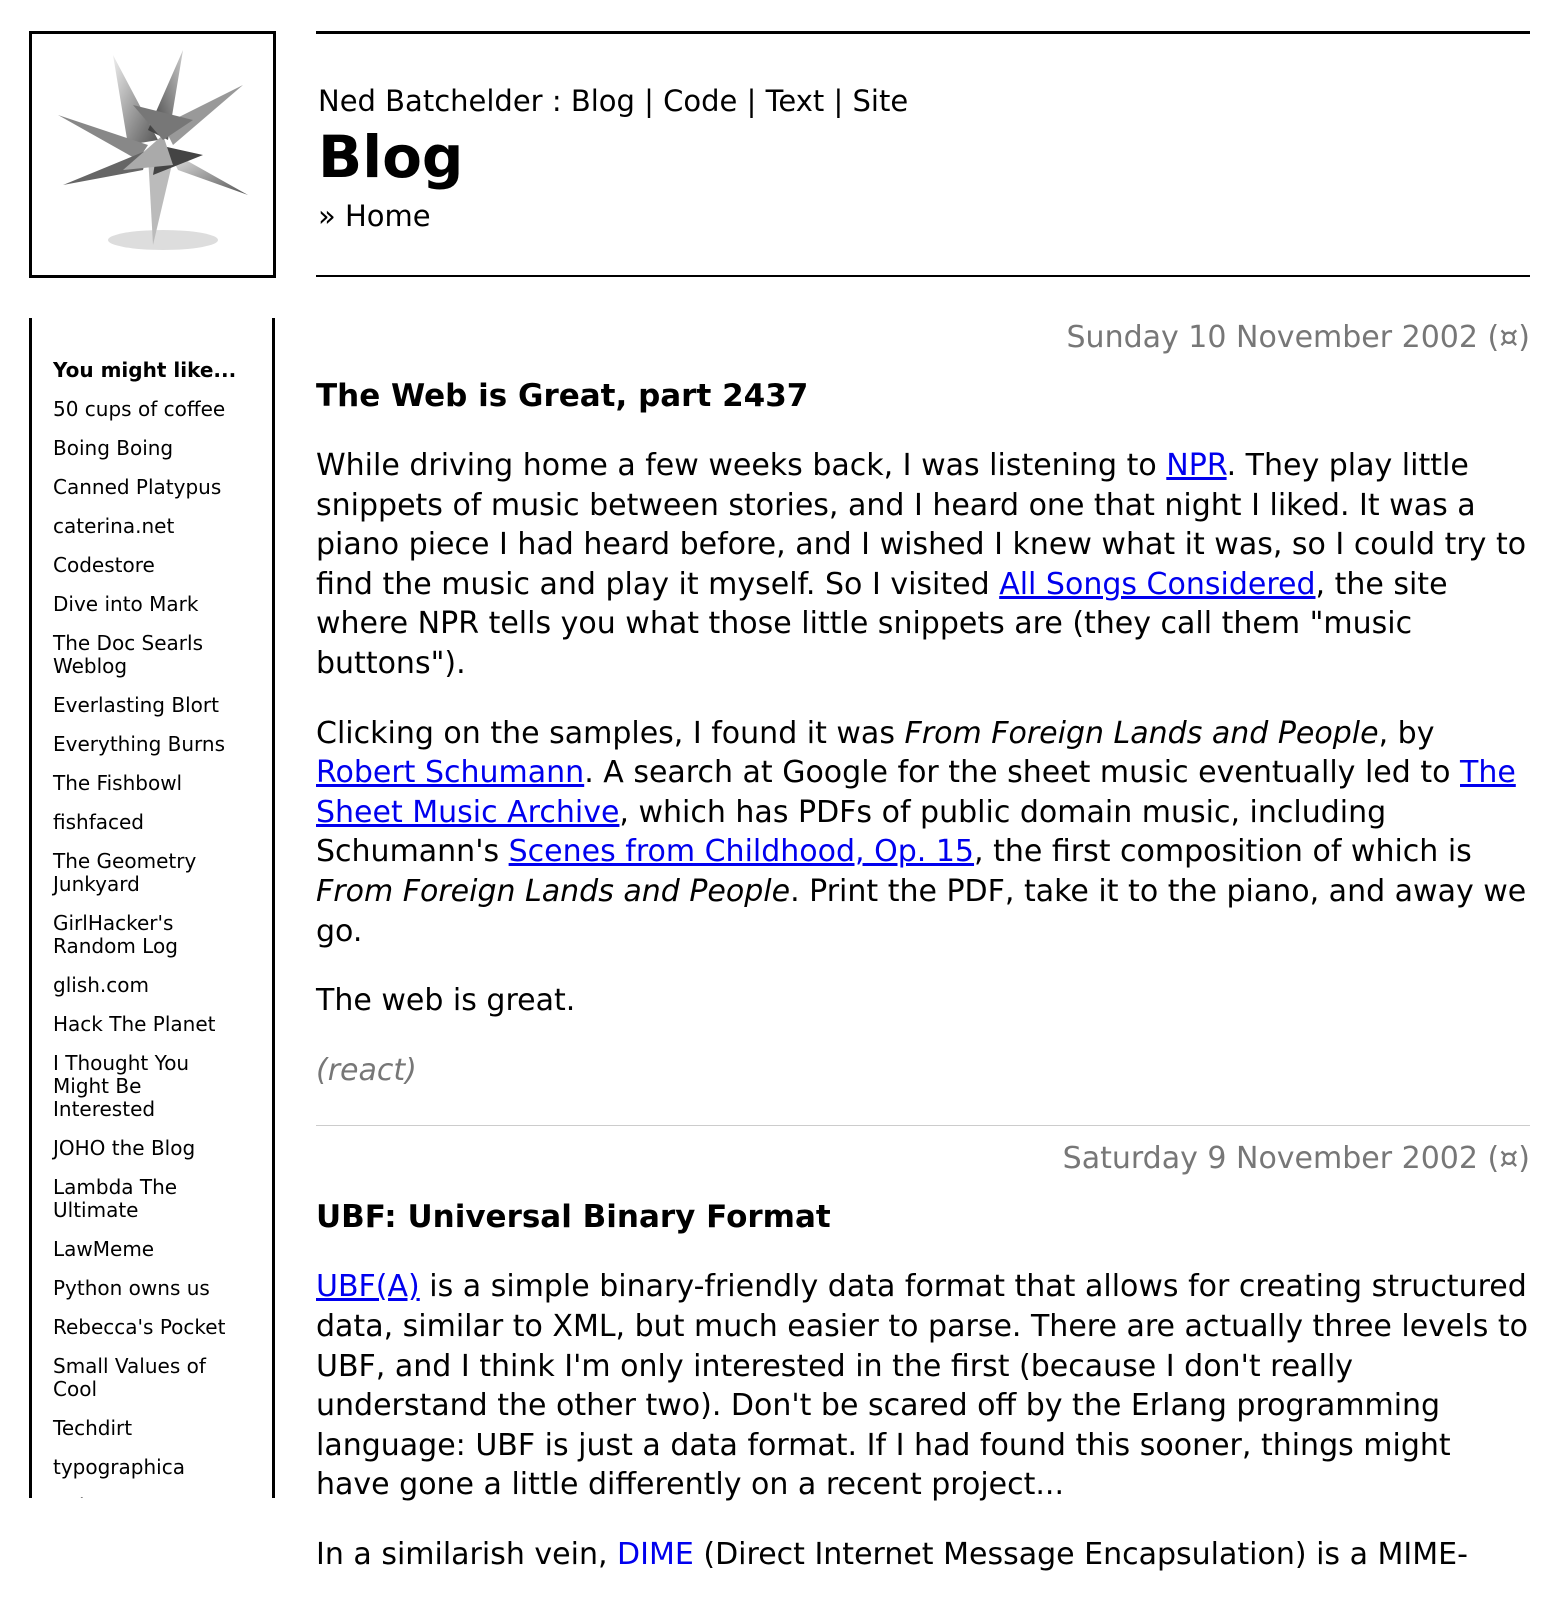 Image resolution: width=1560 pixels, height=1604 pixels. Describe the element at coordinates (1157, 584) in the screenshot. I see `all-songs-considered-link: All Songs Considered` at that location.